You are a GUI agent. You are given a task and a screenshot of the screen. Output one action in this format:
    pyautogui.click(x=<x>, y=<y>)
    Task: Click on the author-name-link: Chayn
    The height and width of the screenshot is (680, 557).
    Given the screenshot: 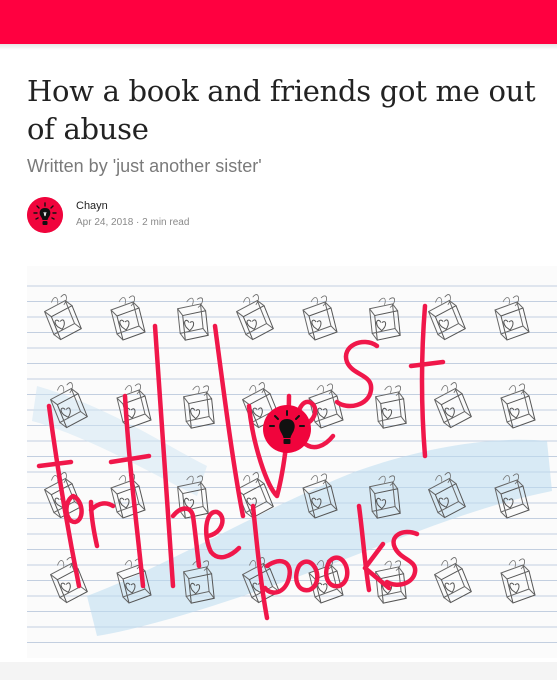 What is the action you would take?
    pyautogui.click(x=92, y=206)
    